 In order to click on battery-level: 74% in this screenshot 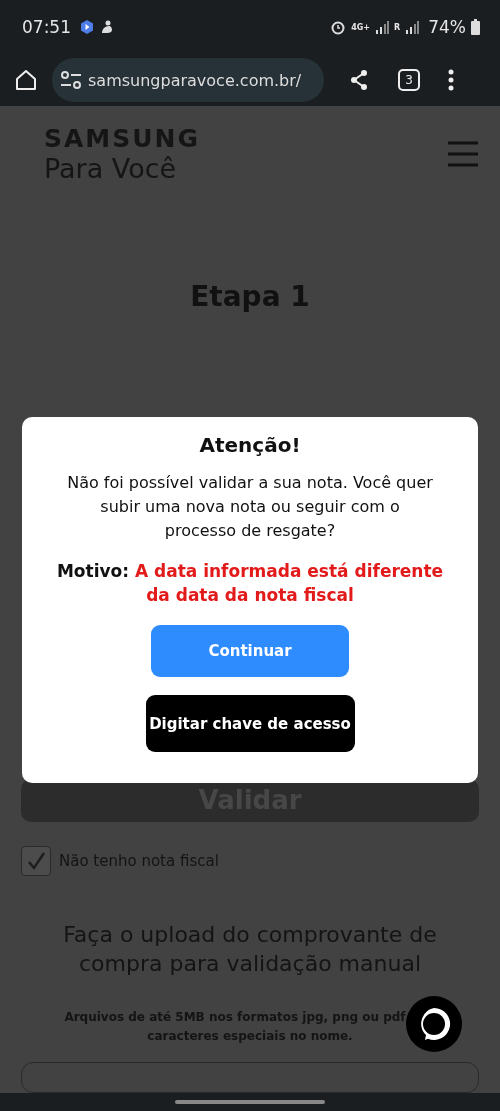, I will do `click(447, 27)`.